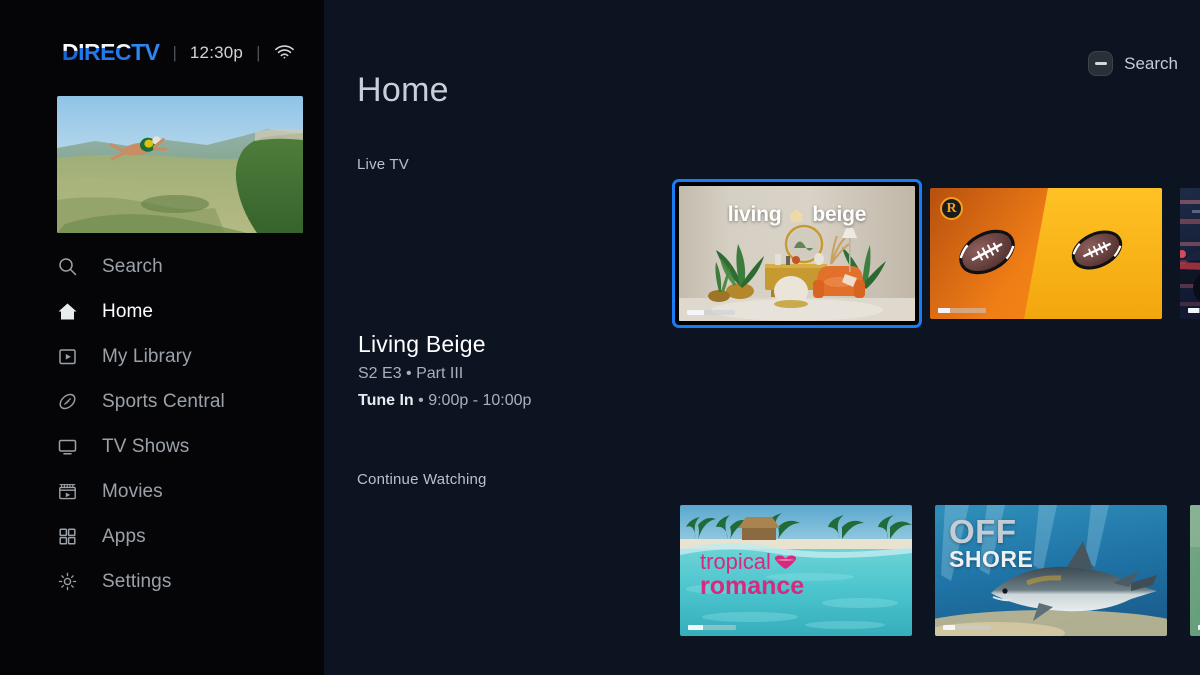  I want to click on tile-football: R, so click(1046, 253).